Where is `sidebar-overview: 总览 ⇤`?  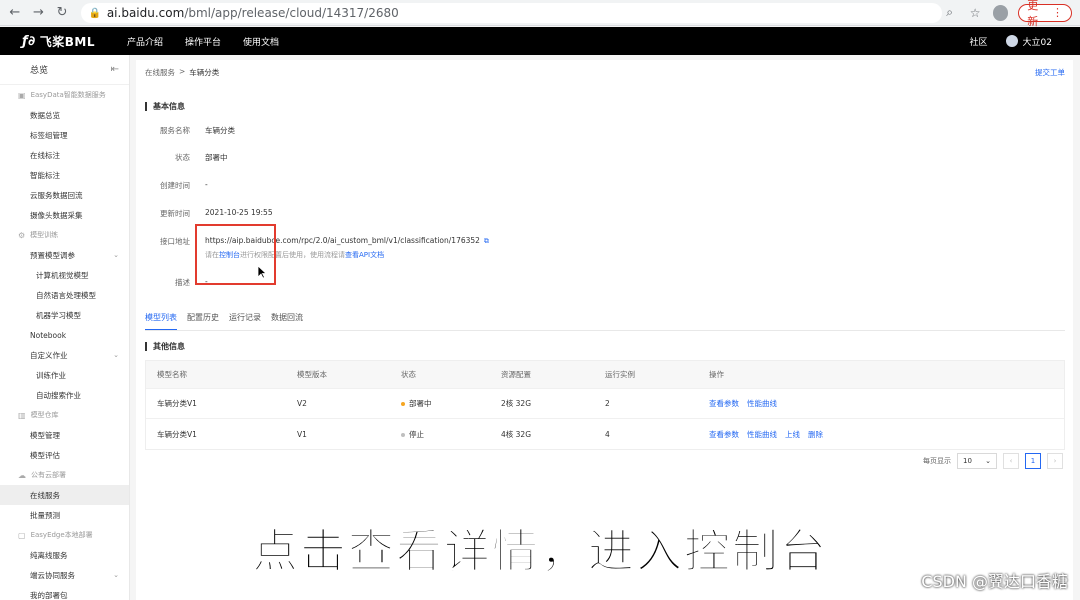 sidebar-overview: 总览 ⇤ is located at coordinates (64, 70).